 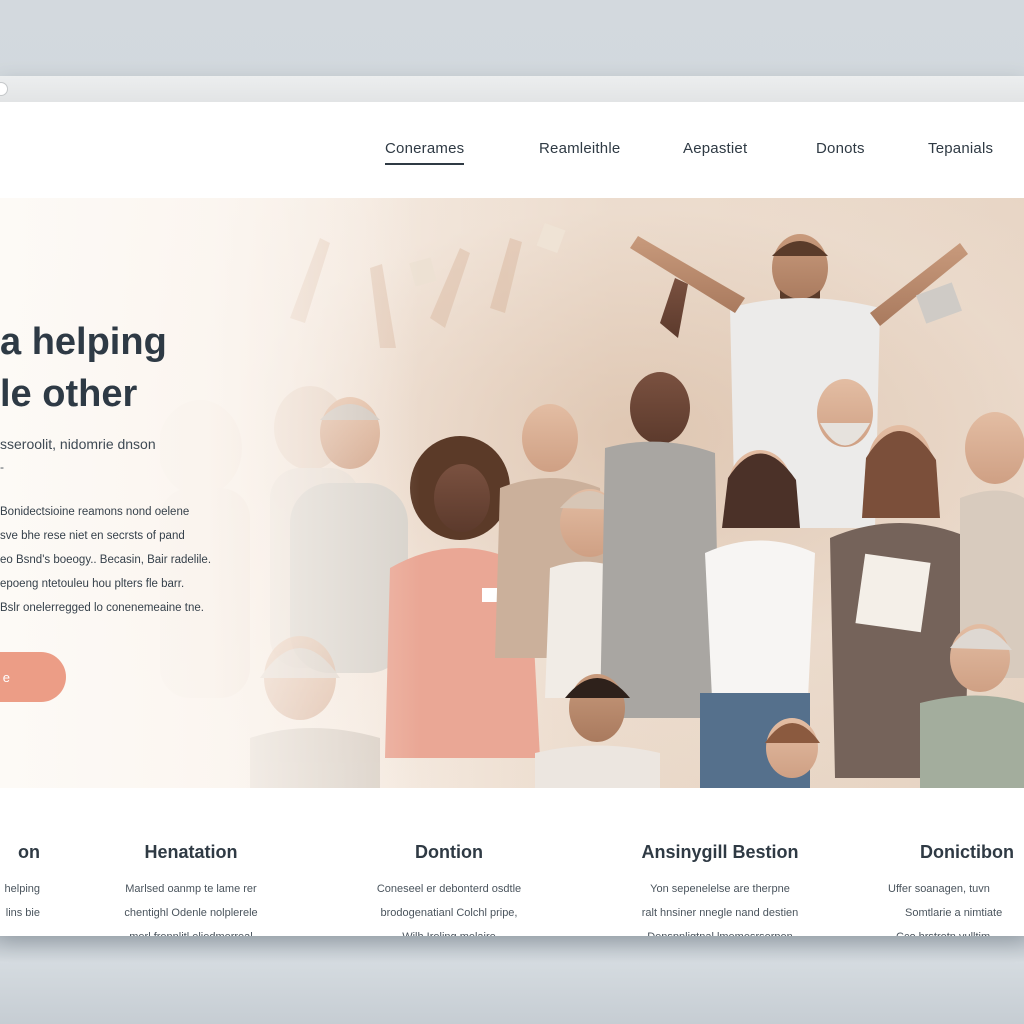 I want to click on feature-text: Somtlarie a nimtiate, so click(x=954, y=913).